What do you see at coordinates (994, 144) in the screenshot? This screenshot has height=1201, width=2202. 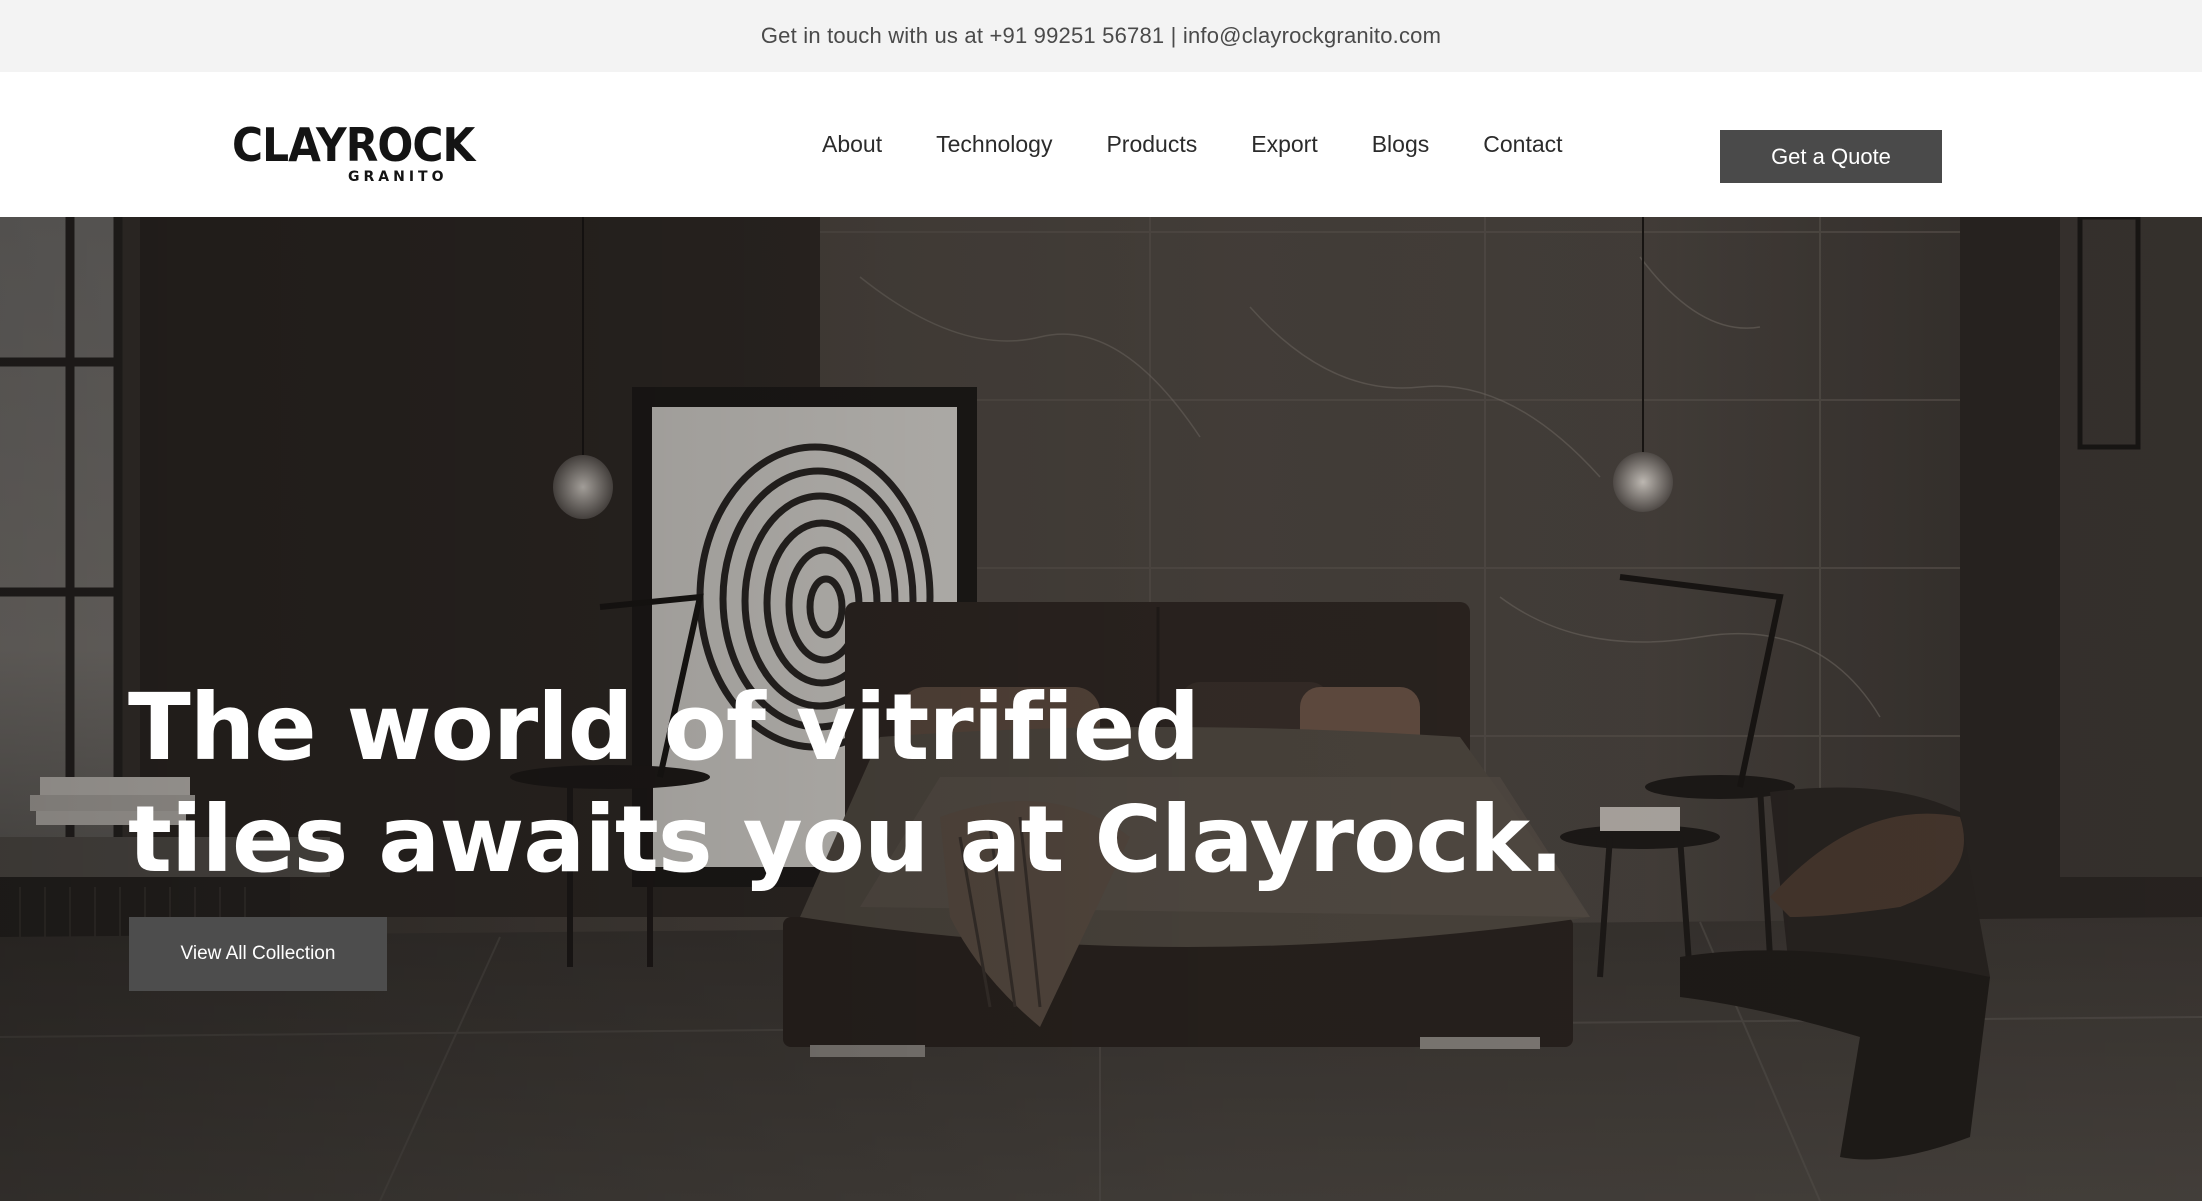 I see `nav-item-technology: Technology` at bounding box center [994, 144].